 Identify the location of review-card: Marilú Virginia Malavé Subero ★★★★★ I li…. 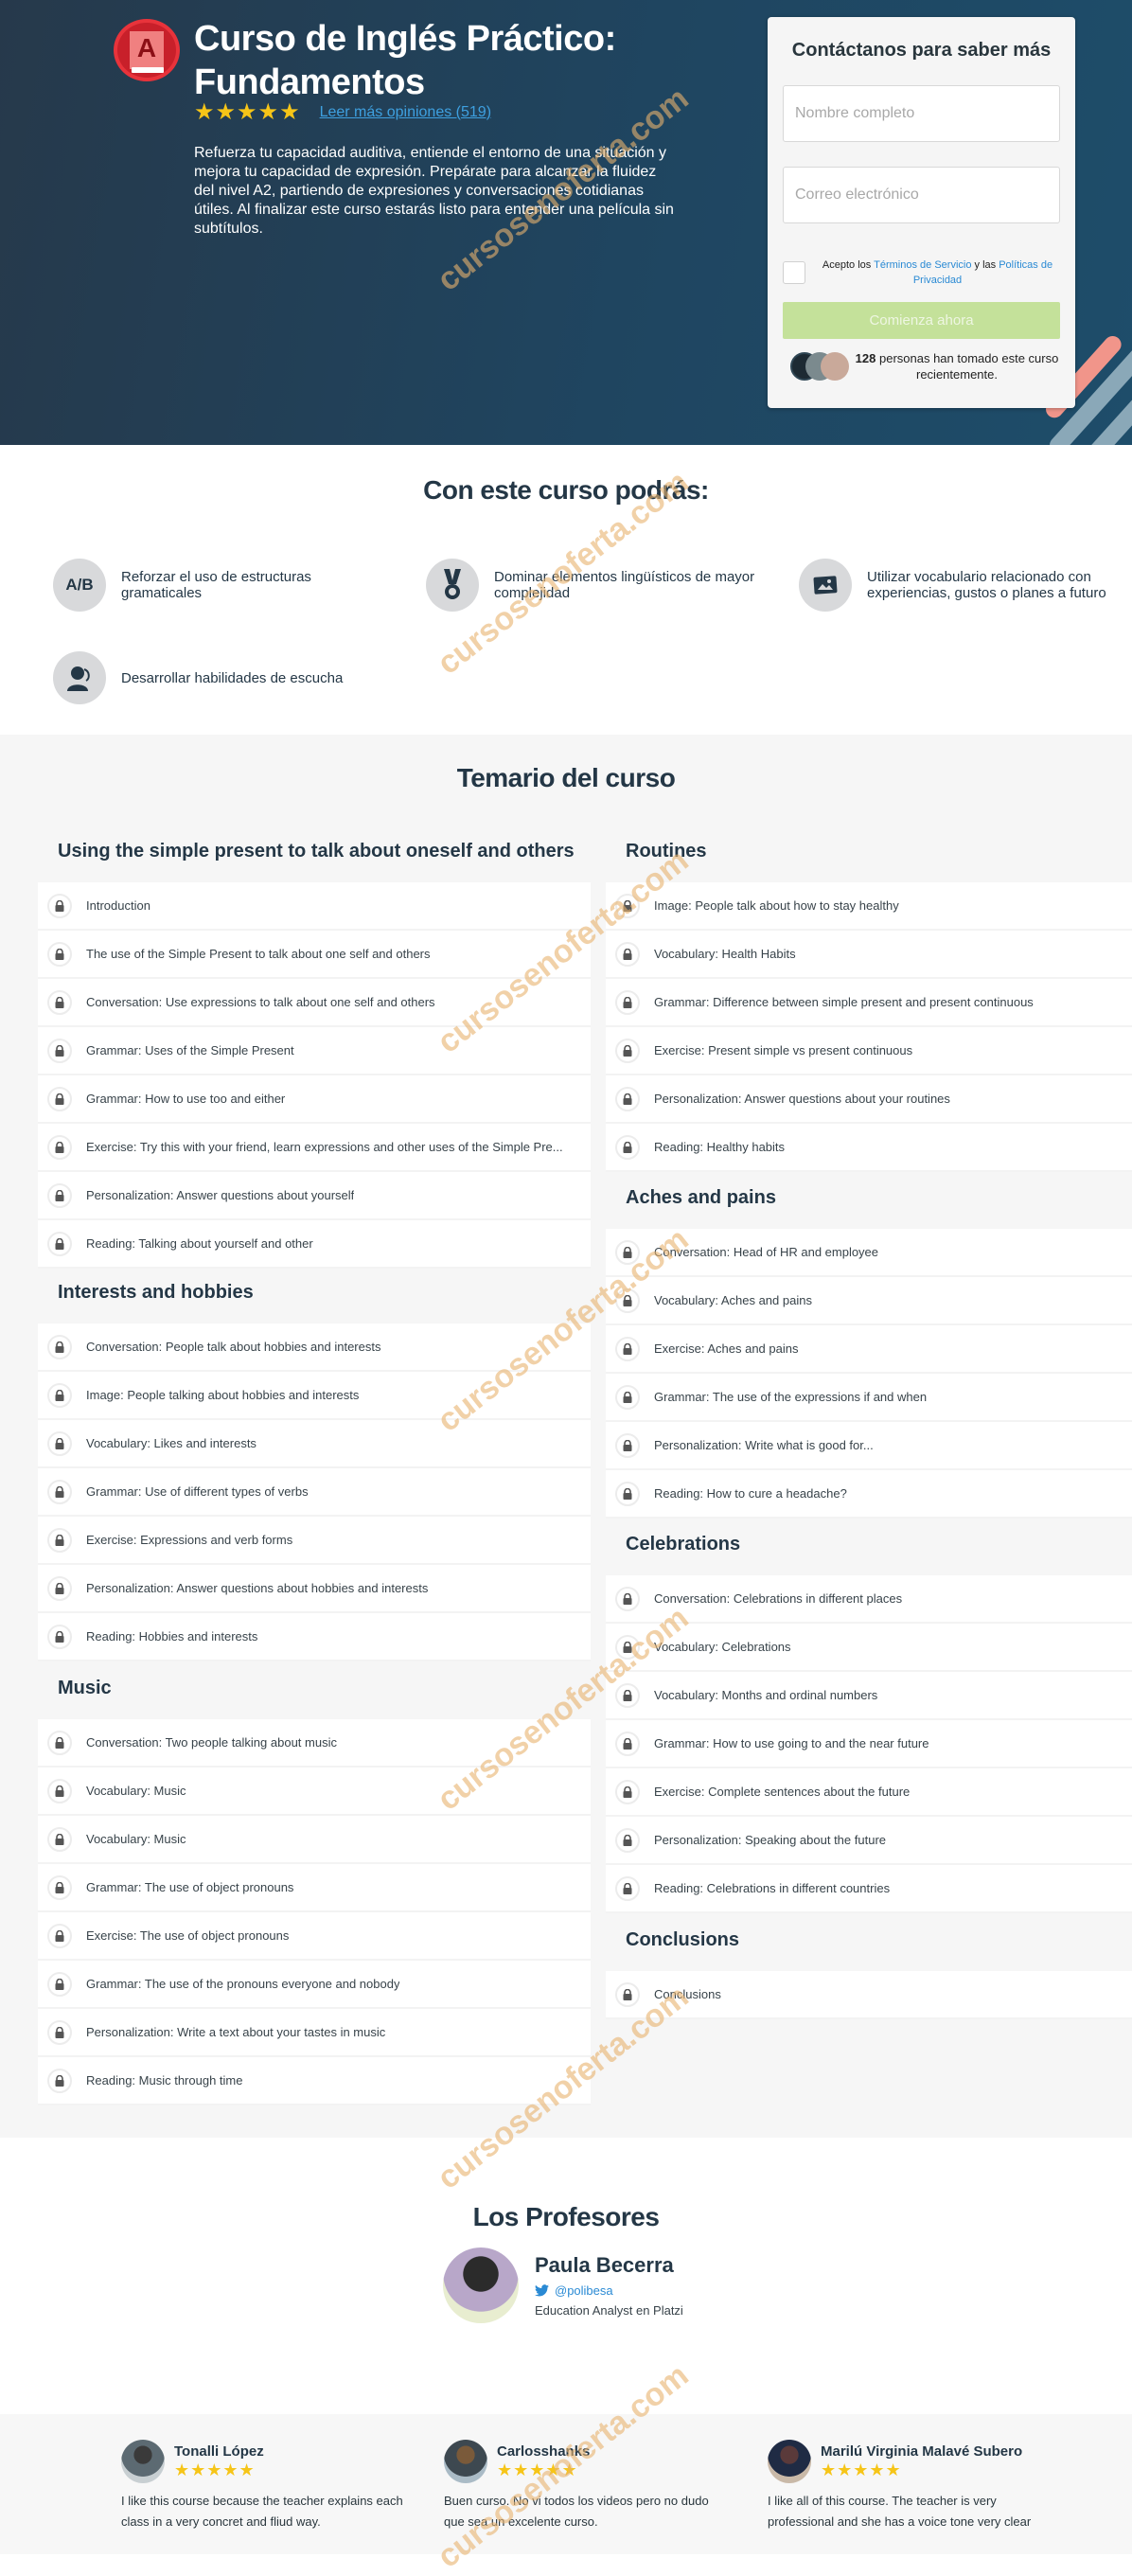
(910, 2486).